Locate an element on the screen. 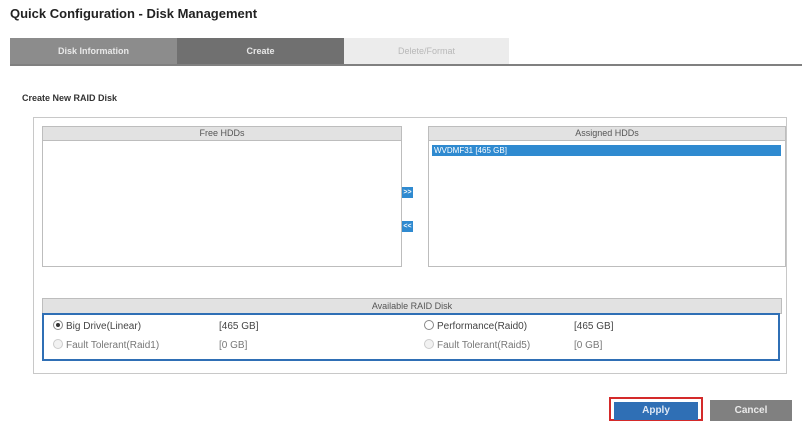 This screenshot has width=802, height=421. tab-divider is located at coordinates (406, 65).